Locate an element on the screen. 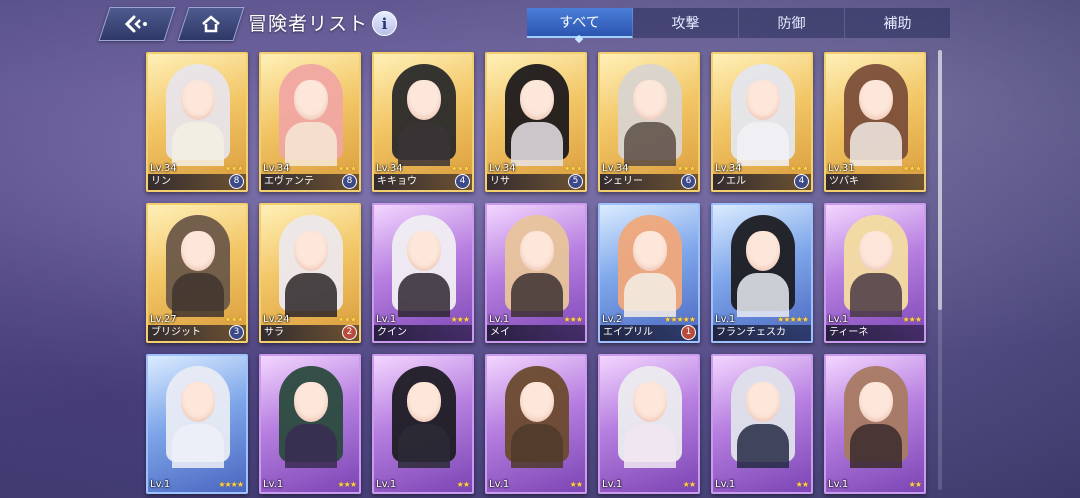 The width and height of the screenshot is (1080, 498). limit-break-badge: 6 is located at coordinates (688, 181).